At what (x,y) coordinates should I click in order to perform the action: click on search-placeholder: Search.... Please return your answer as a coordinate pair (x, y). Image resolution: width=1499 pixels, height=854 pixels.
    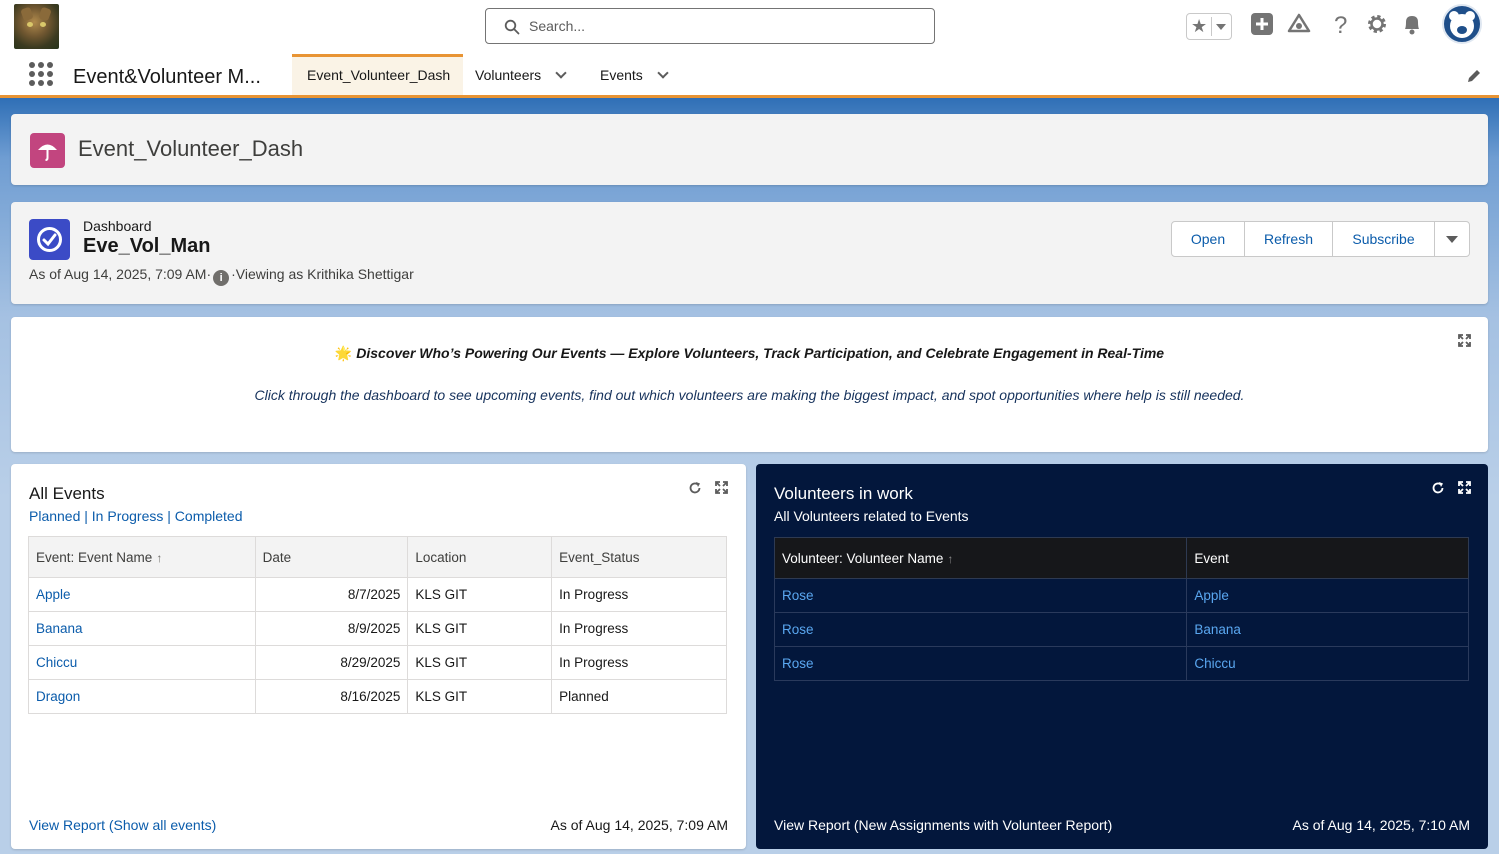
    Looking at the image, I should click on (557, 26).